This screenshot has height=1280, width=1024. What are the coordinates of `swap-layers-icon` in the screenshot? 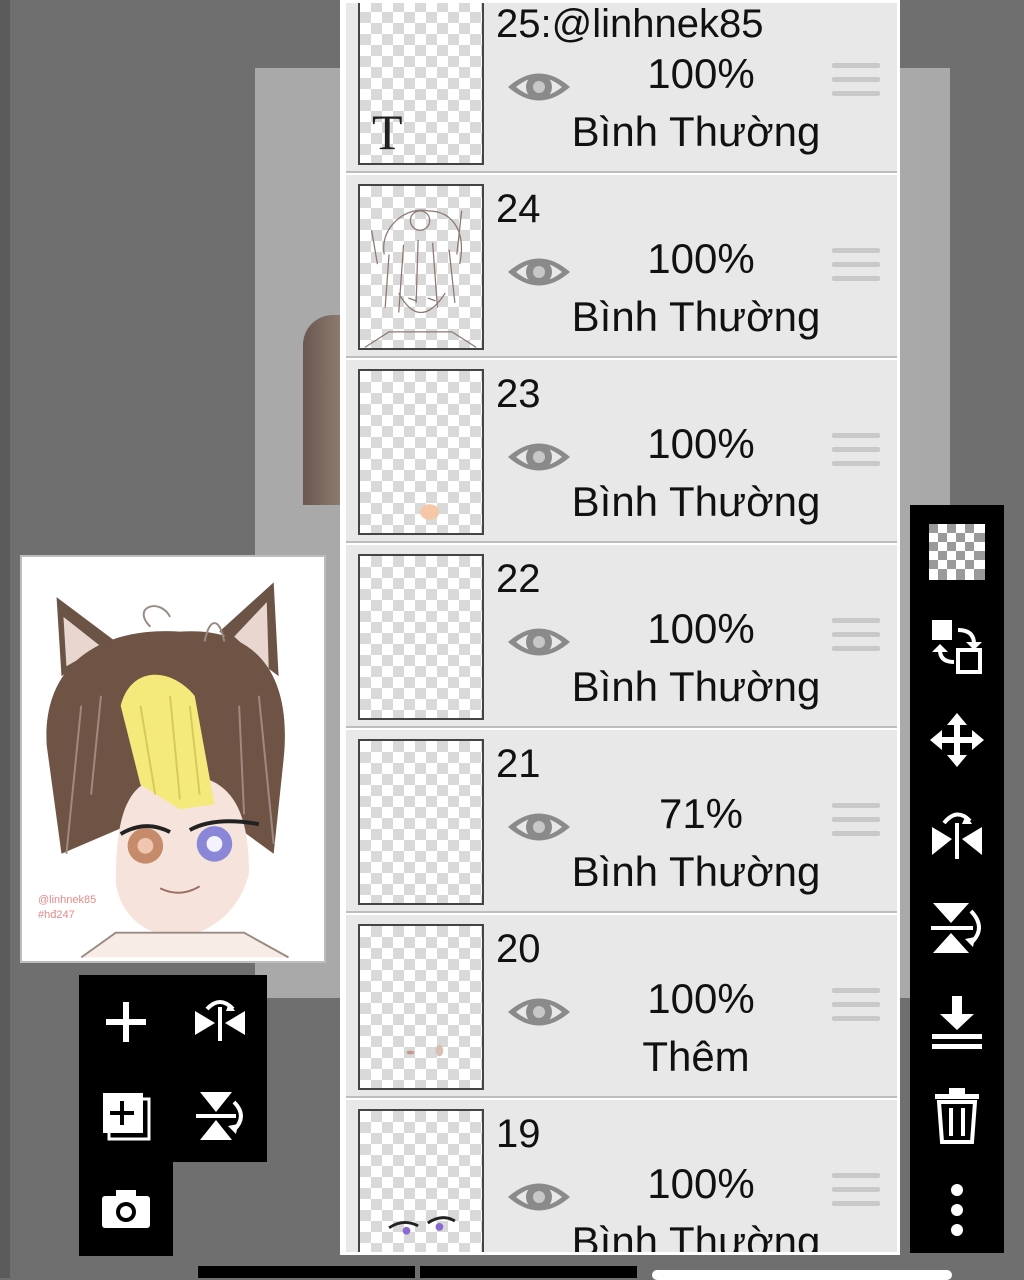 It's located at (957, 647).